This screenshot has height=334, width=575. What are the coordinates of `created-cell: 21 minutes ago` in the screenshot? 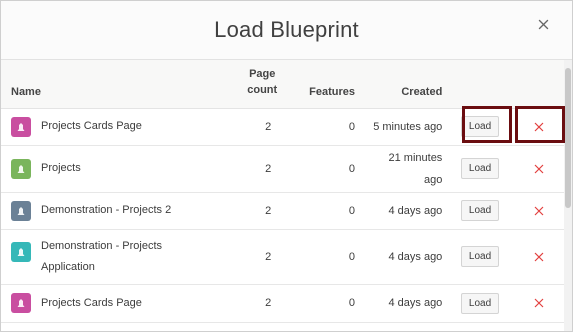 It's located at (404, 168).